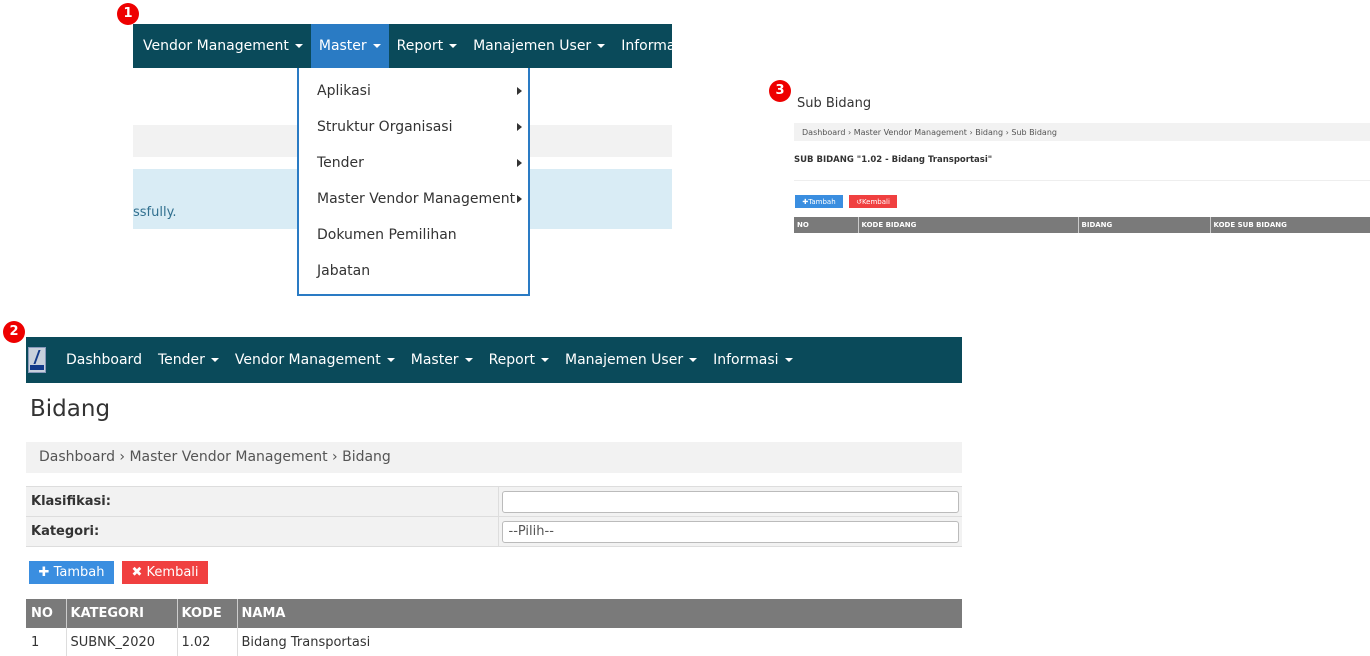  I want to click on breadcrumb-current: Bidang, so click(366, 457).